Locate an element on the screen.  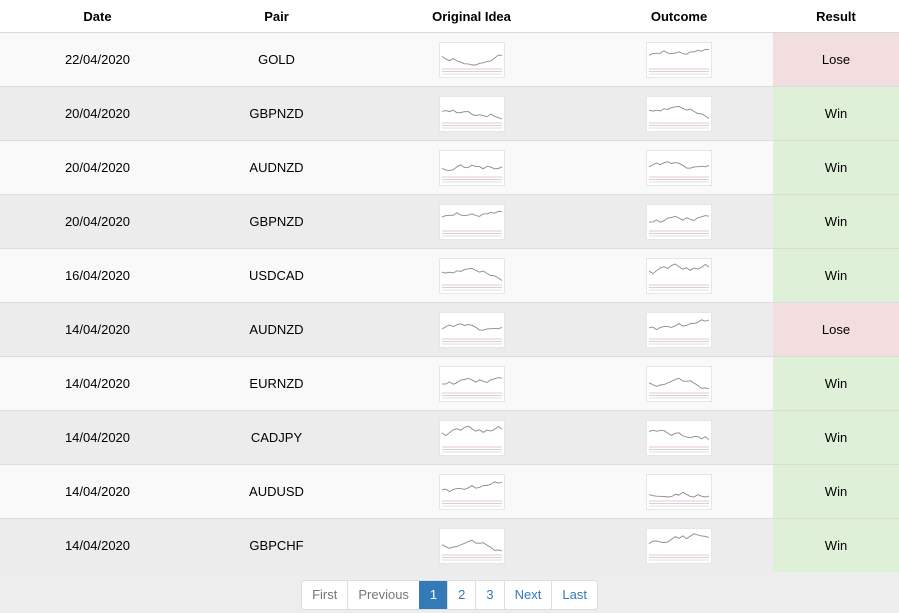
header-original-idea: Original Idea is located at coordinates (471, 16).